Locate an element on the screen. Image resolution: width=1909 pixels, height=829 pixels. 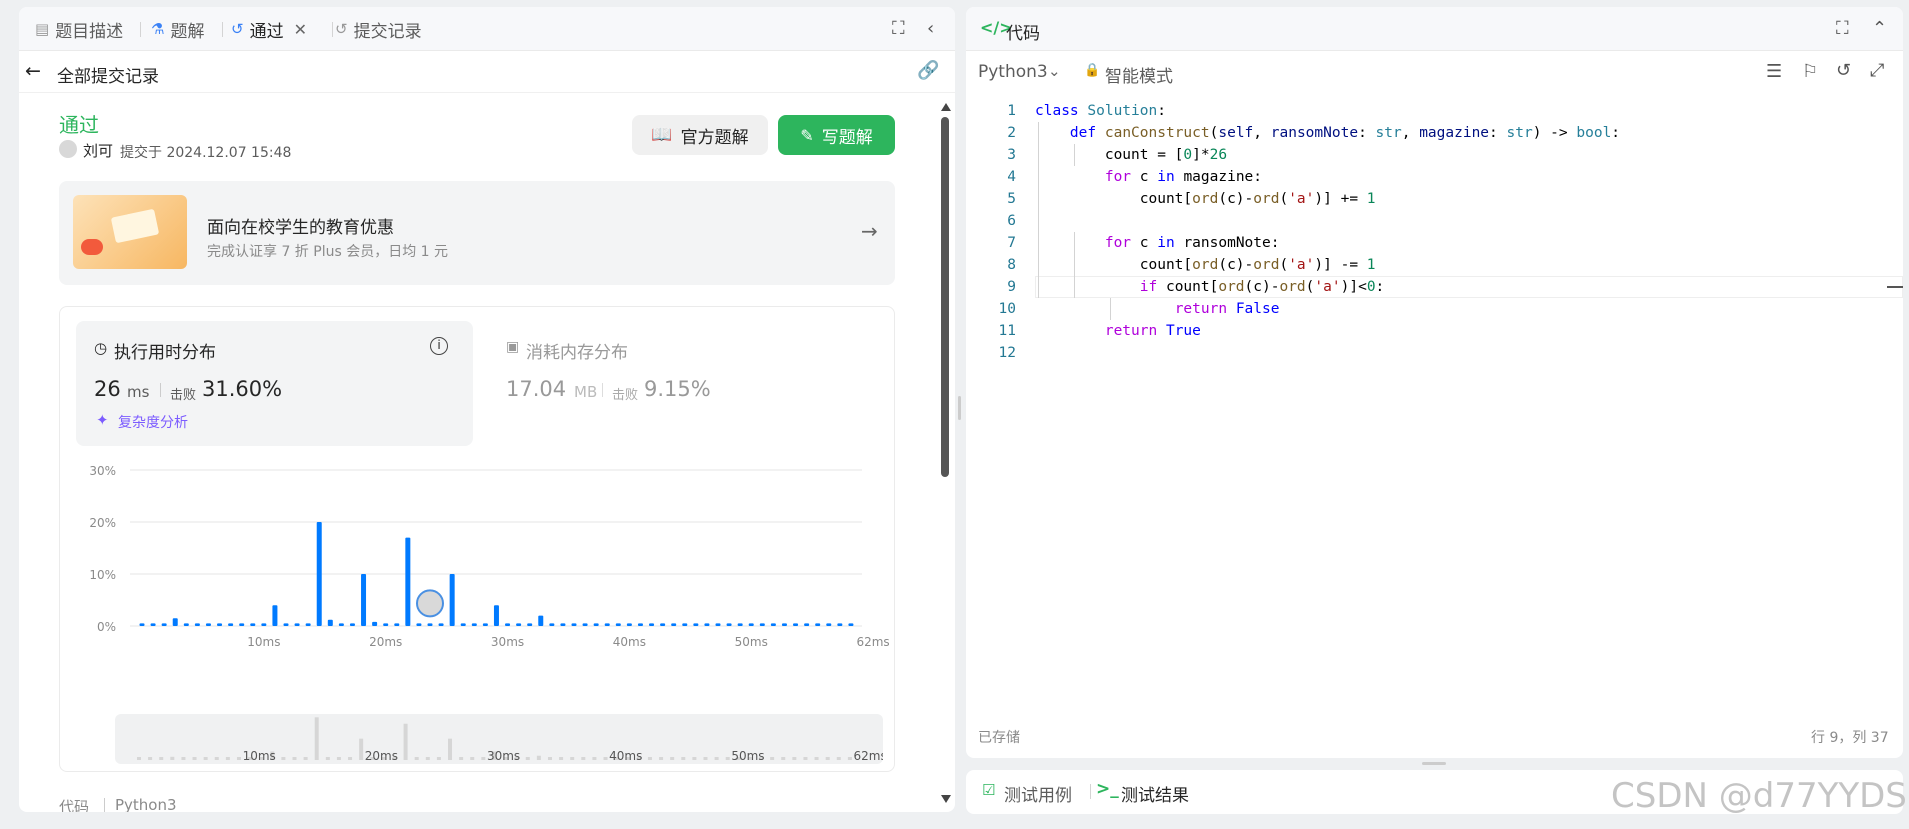
reset-icon: ↺ is located at coordinates (1843, 70).